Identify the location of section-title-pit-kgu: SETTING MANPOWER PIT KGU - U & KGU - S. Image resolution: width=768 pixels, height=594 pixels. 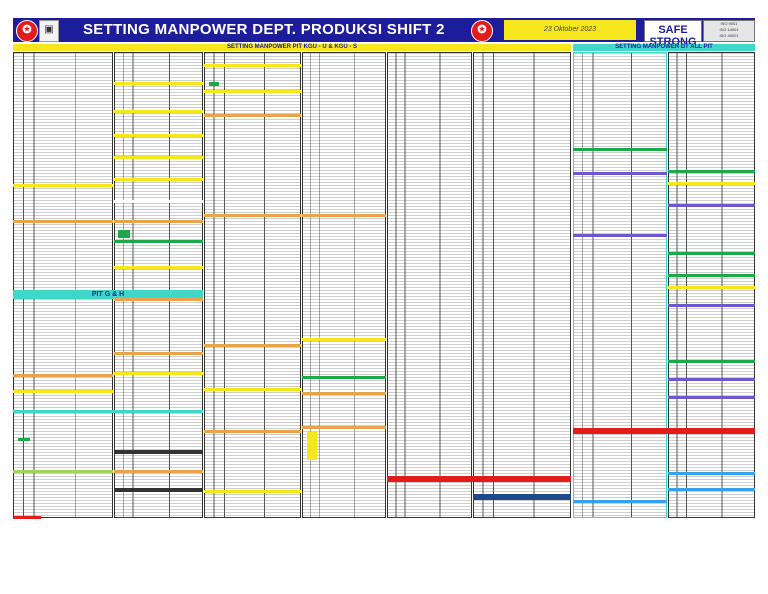
(292, 47).